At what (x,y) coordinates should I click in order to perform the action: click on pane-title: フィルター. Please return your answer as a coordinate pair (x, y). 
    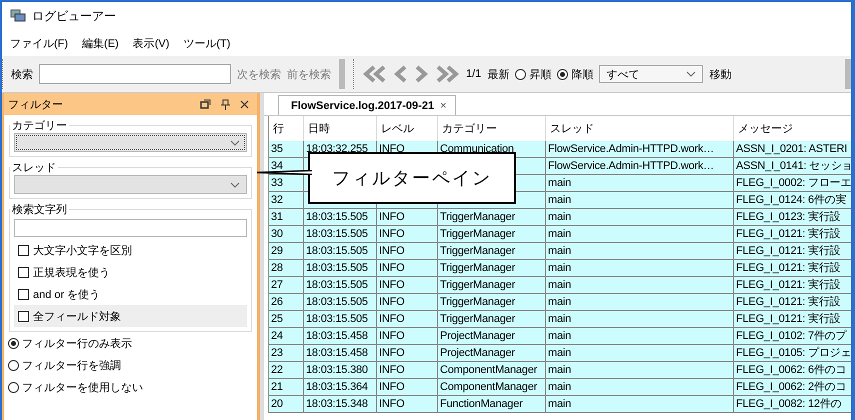
    Looking at the image, I should click on (35, 105).